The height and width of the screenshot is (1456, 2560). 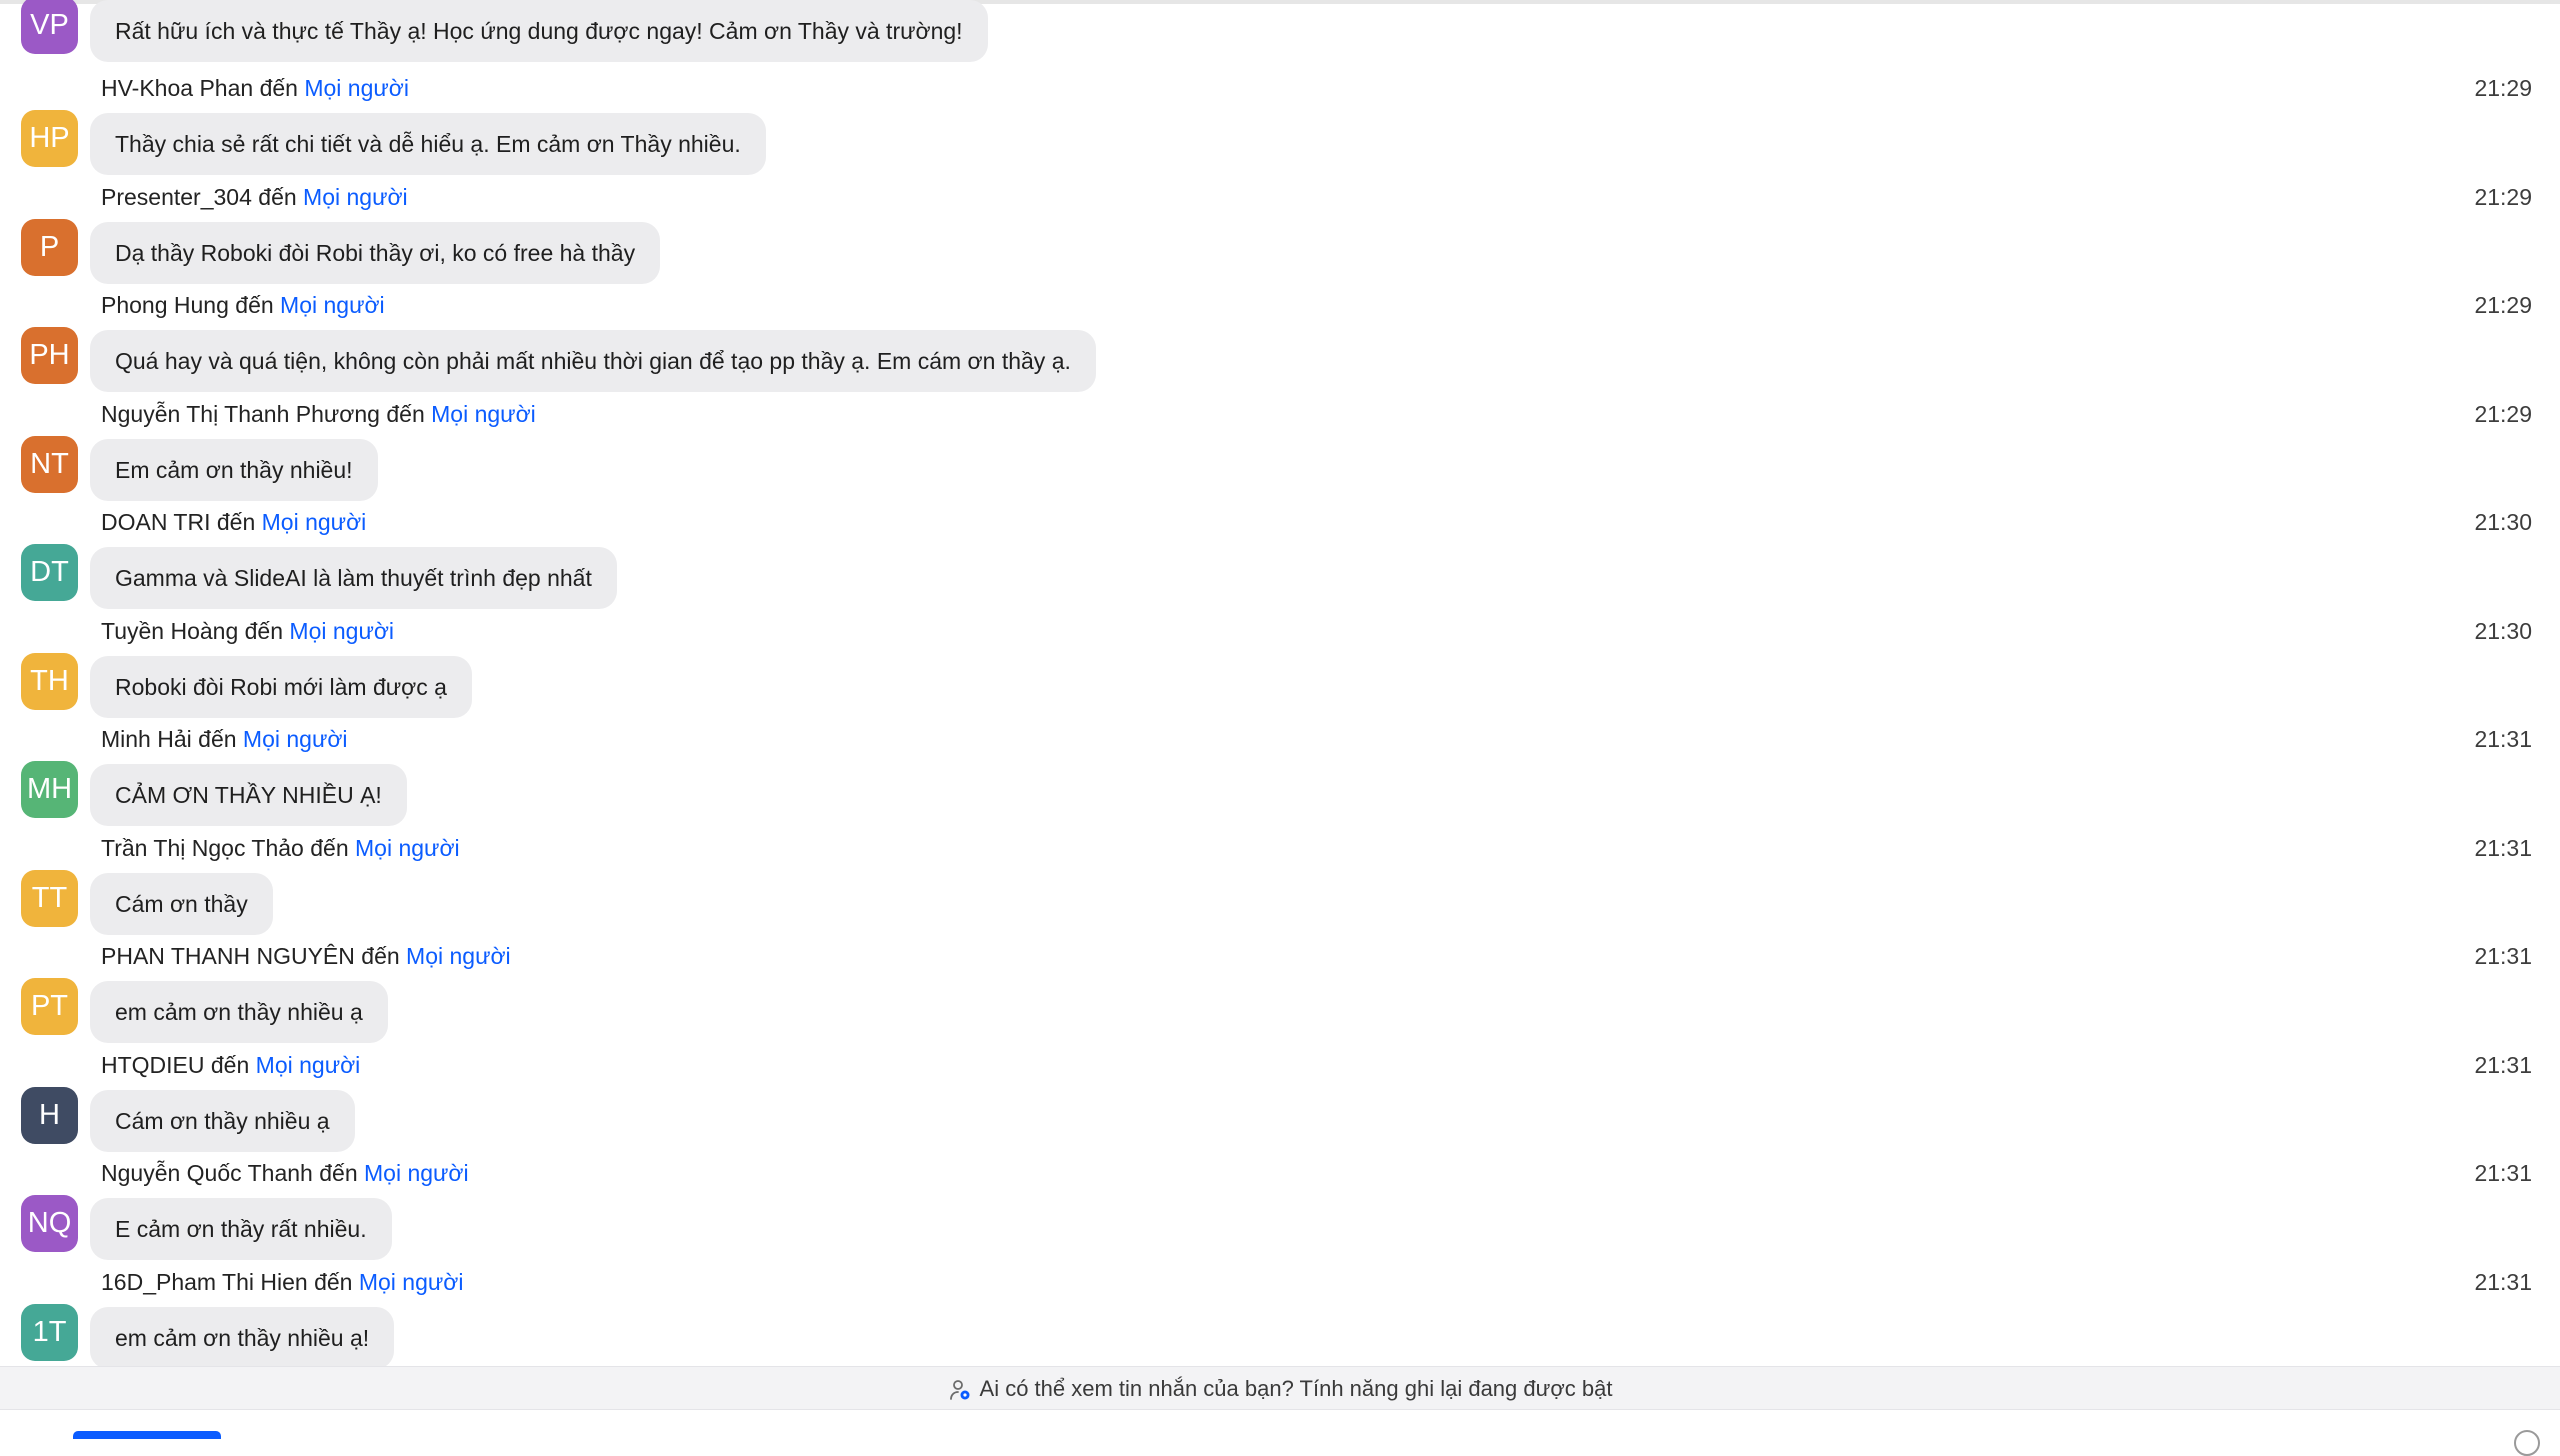 I want to click on message-time: 21:30, so click(x=2503, y=631).